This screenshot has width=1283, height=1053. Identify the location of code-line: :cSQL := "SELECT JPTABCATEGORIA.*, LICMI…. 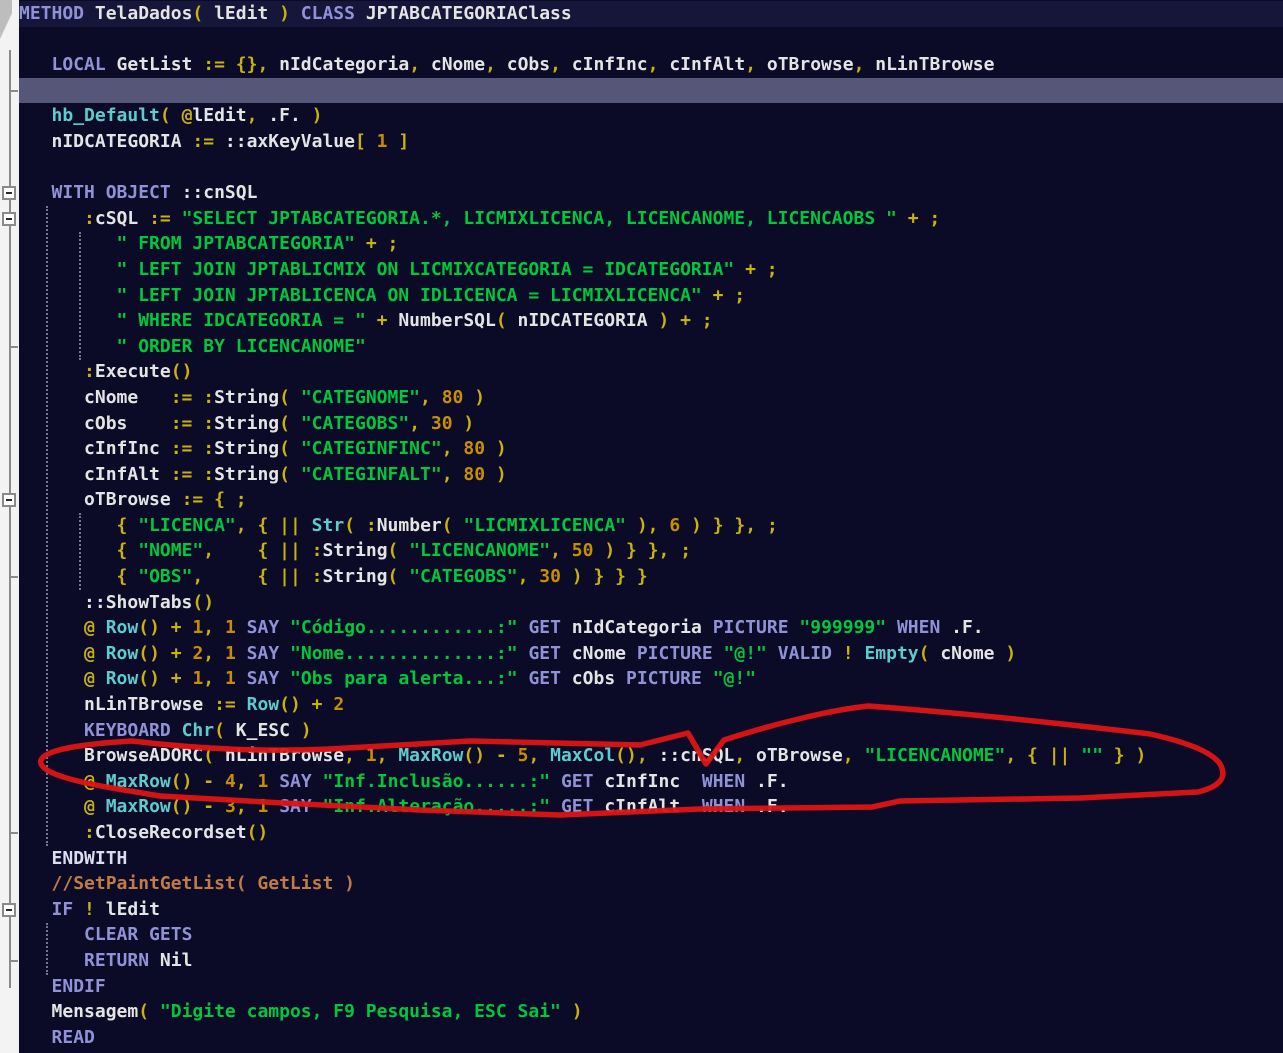
(641, 219).